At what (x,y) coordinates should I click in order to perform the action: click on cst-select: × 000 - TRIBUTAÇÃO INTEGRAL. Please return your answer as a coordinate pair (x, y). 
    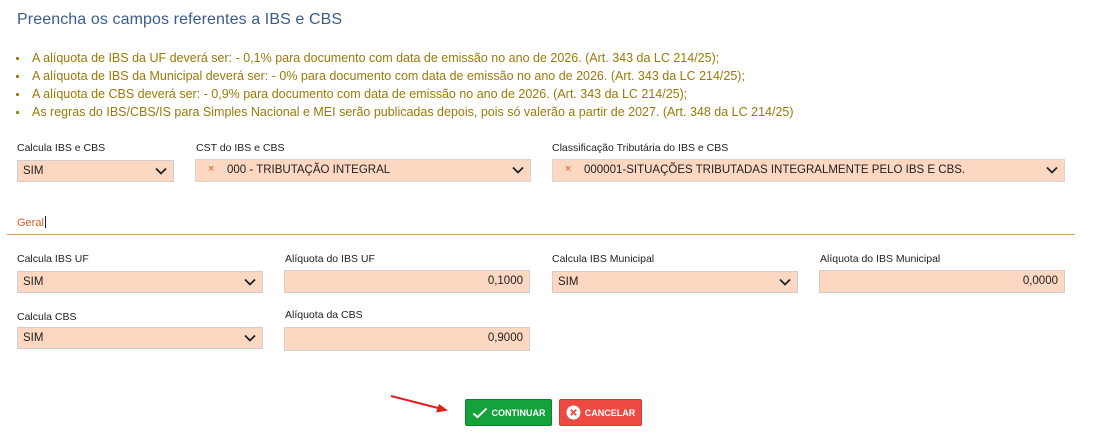
    Looking at the image, I should click on (363, 170).